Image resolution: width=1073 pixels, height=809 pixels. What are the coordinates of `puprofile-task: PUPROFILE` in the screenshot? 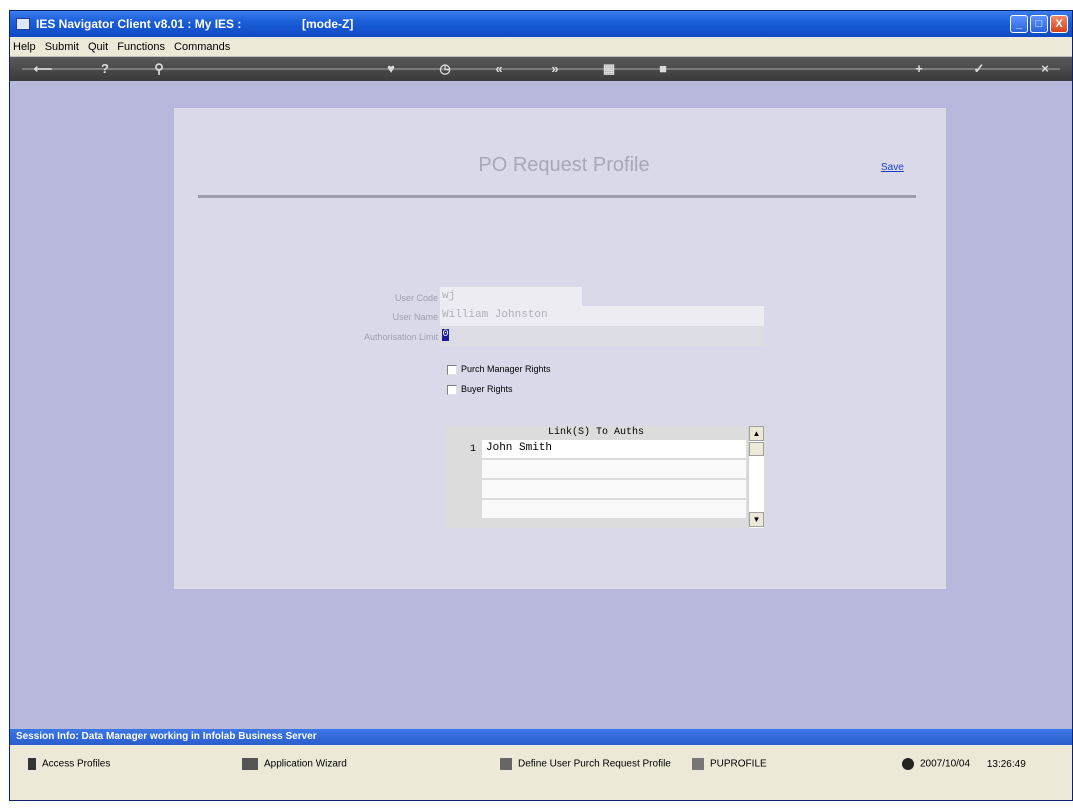 It's located at (729, 764).